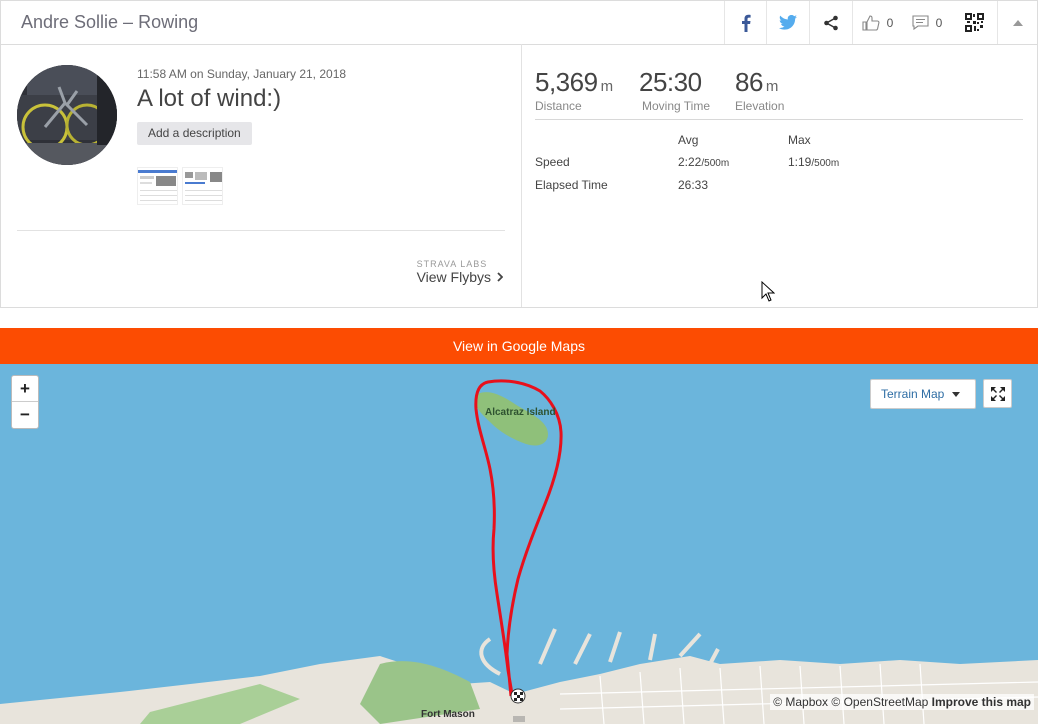  What do you see at coordinates (25, 389) in the screenshot?
I see `zoom-in-button: +` at bounding box center [25, 389].